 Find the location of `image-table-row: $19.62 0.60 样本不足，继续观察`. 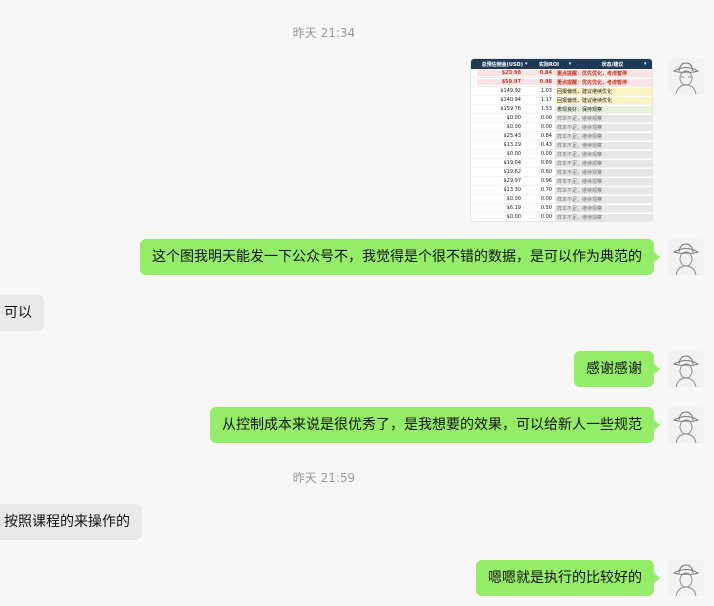

image-table-row: $19.62 0.60 样本不足，继续观察 is located at coordinates (561, 172).